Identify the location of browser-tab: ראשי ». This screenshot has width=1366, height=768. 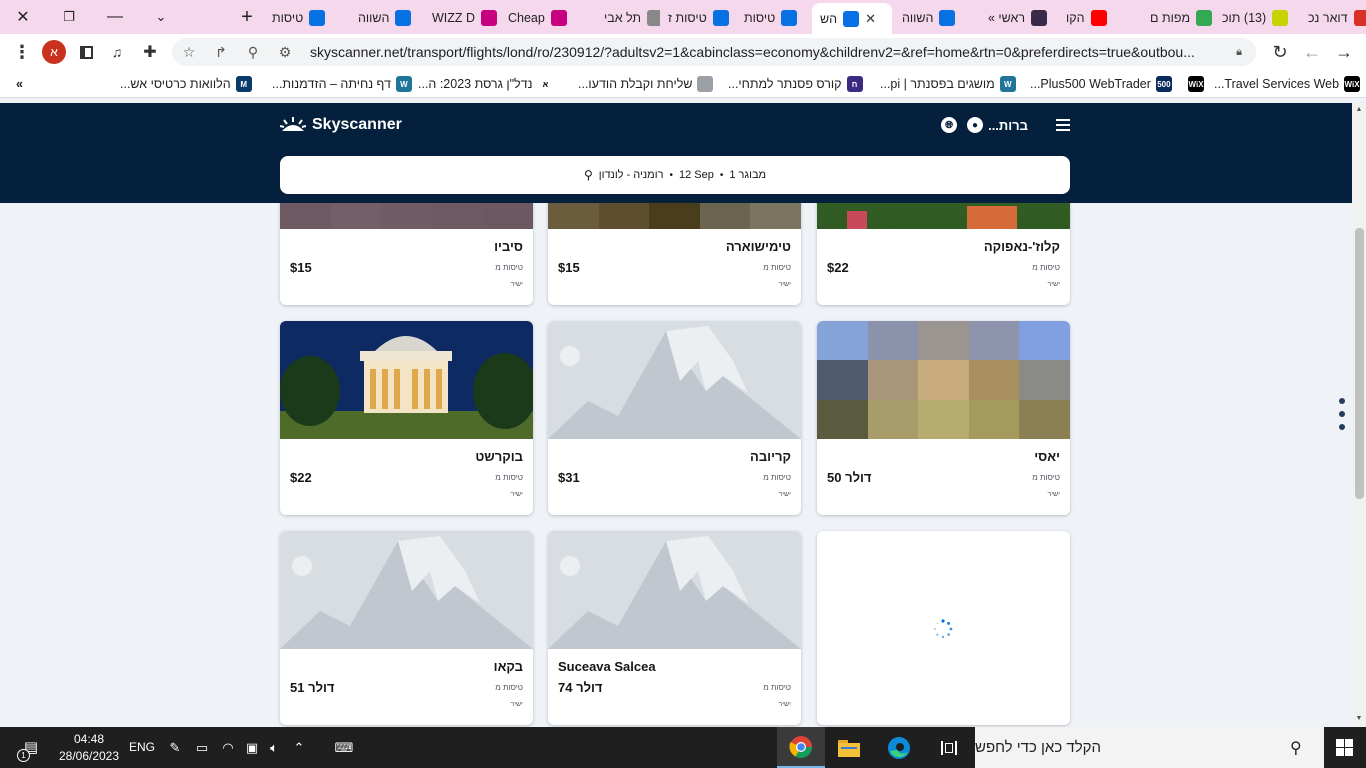
(1019, 17).